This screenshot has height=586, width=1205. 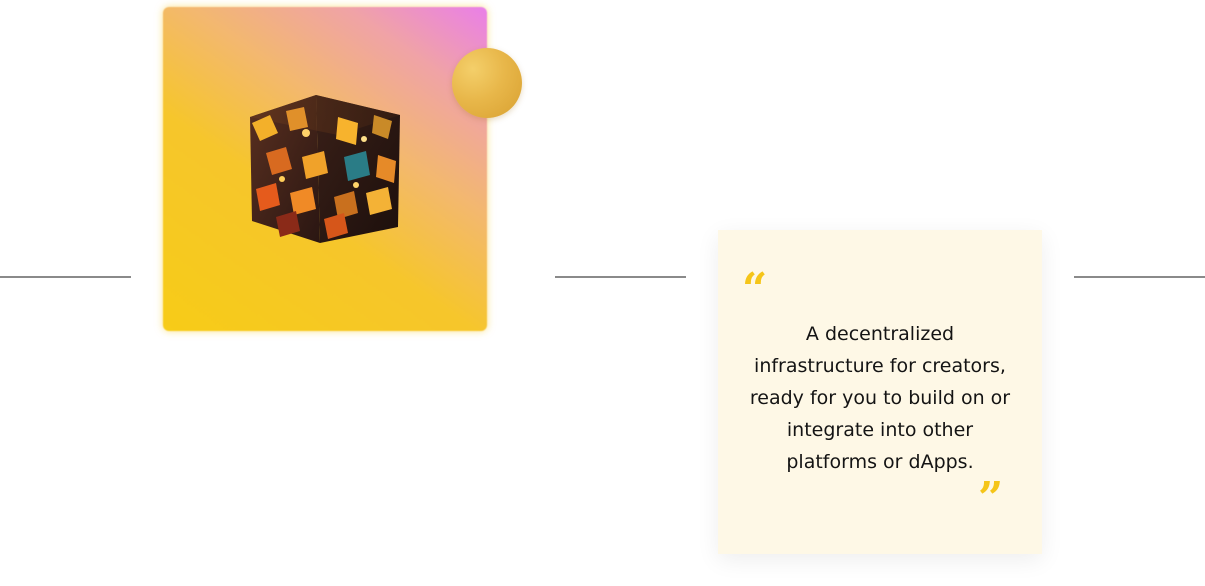 I want to click on crystal-cube-icon, so click(x=325, y=169).